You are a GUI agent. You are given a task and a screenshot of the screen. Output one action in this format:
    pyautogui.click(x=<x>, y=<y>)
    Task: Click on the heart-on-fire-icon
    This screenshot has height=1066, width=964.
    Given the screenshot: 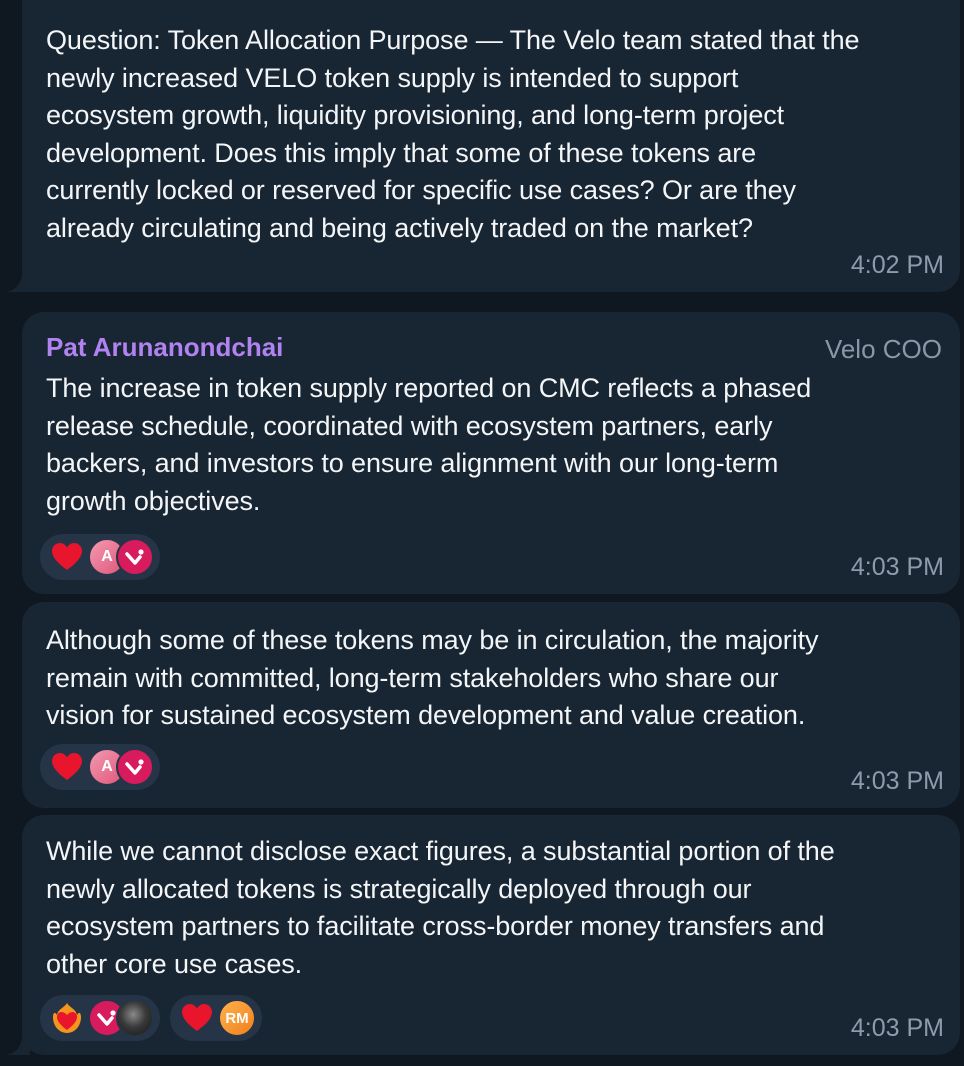 What is the action you would take?
    pyautogui.click(x=67, y=1018)
    